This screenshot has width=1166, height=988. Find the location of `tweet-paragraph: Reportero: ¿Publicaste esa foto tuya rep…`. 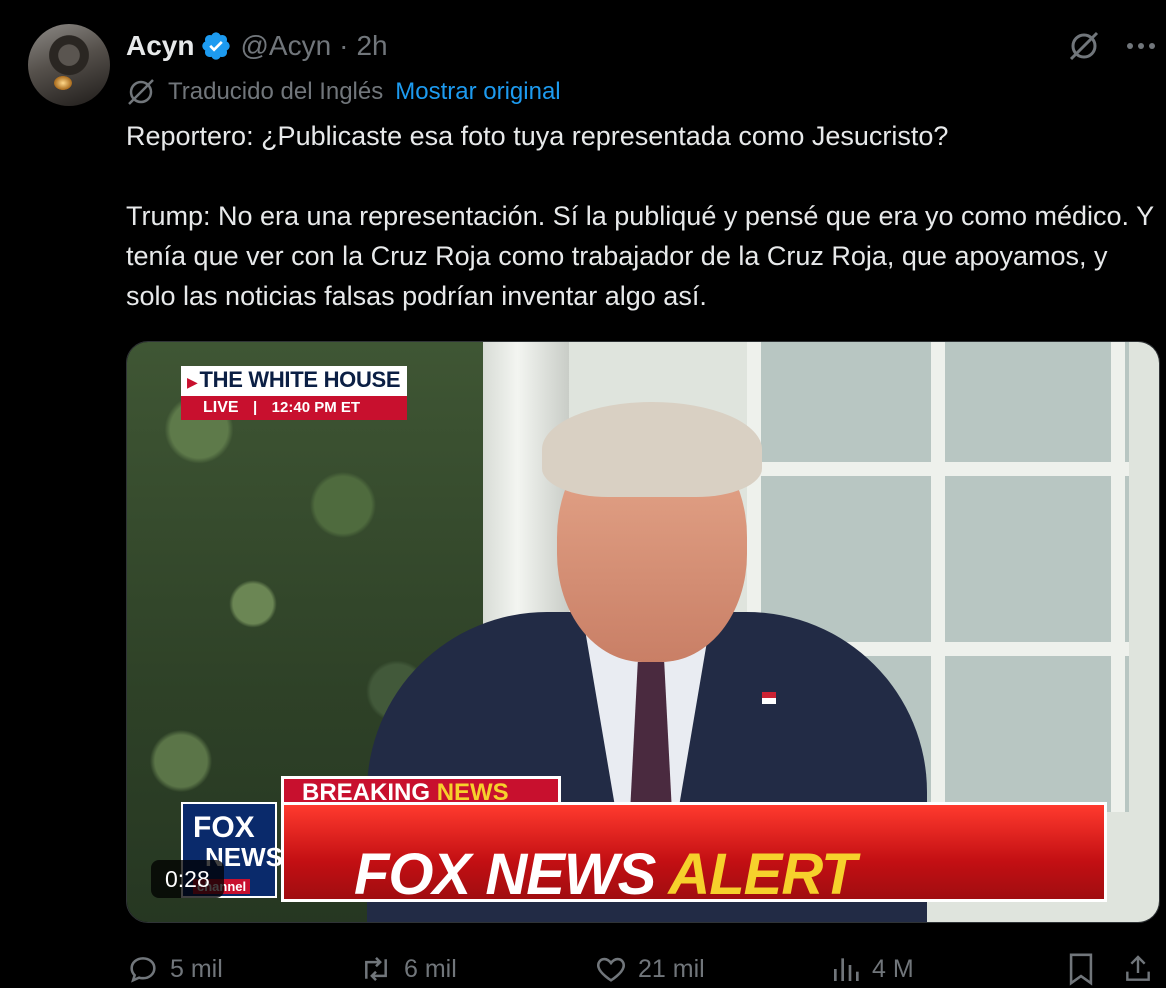

tweet-paragraph: Reportero: ¿Publicaste esa foto tuya rep… is located at coordinates (537, 136).